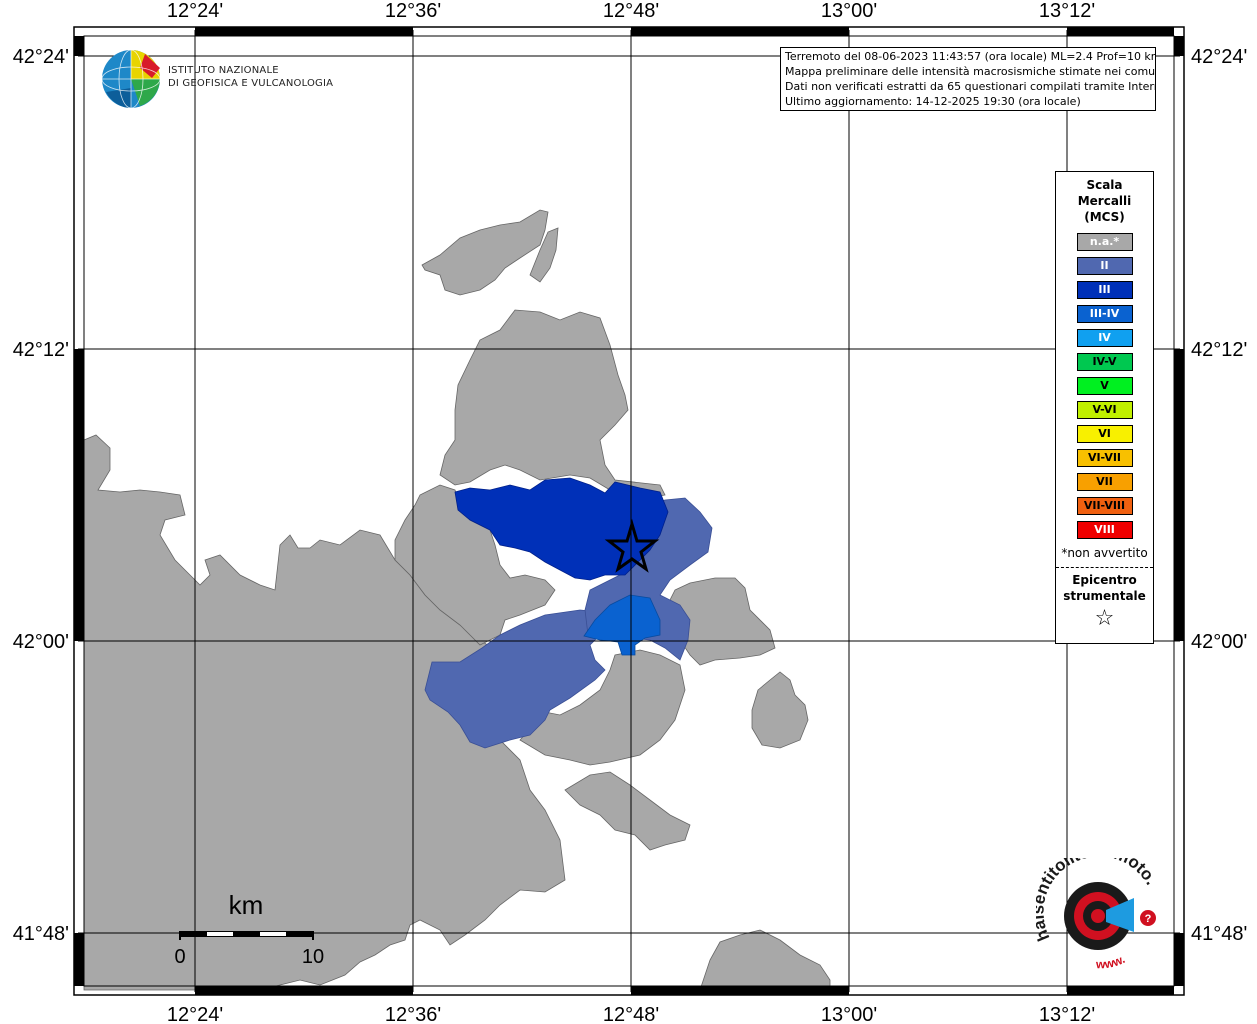  What do you see at coordinates (1104, 217) in the screenshot?
I see `legend-title-line3: (MCS)` at bounding box center [1104, 217].